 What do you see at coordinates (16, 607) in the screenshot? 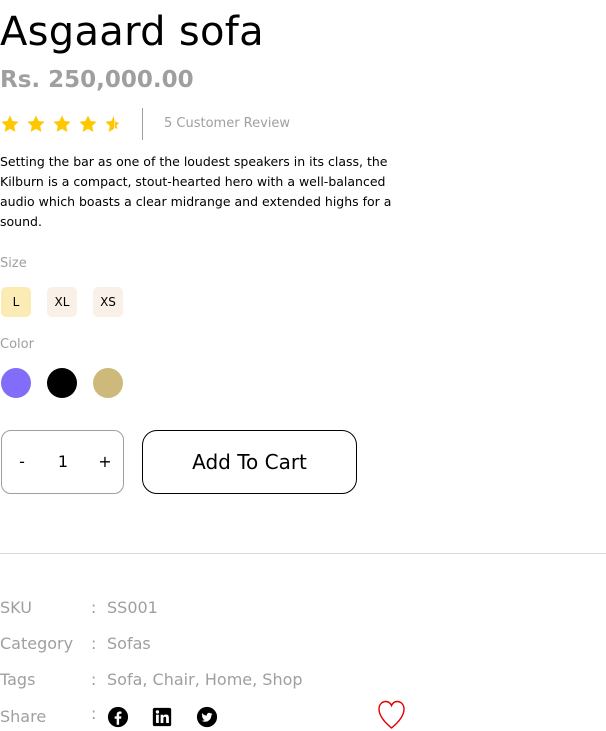
I see `sku-label: SKU` at bounding box center [16, 607].